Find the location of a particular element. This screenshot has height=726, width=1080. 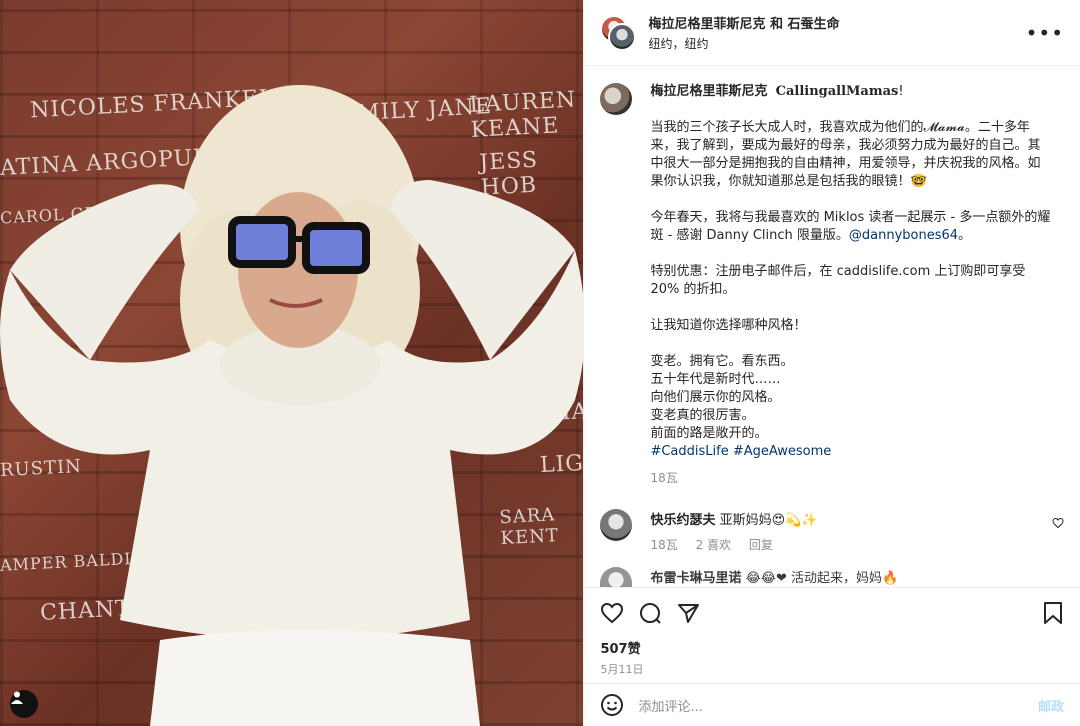

bookmark-icon is located at coordinates (1053, 613).